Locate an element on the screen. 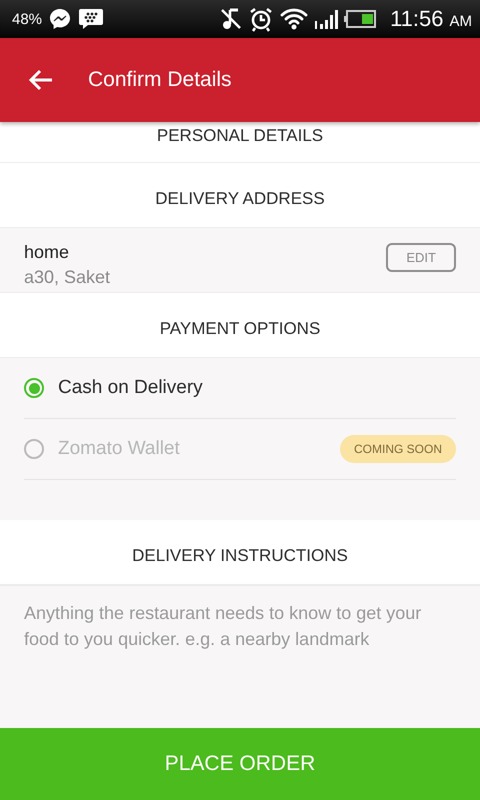 The image size is (480, 800). address-line: a30, Saket is located at coordinates (67, 277).